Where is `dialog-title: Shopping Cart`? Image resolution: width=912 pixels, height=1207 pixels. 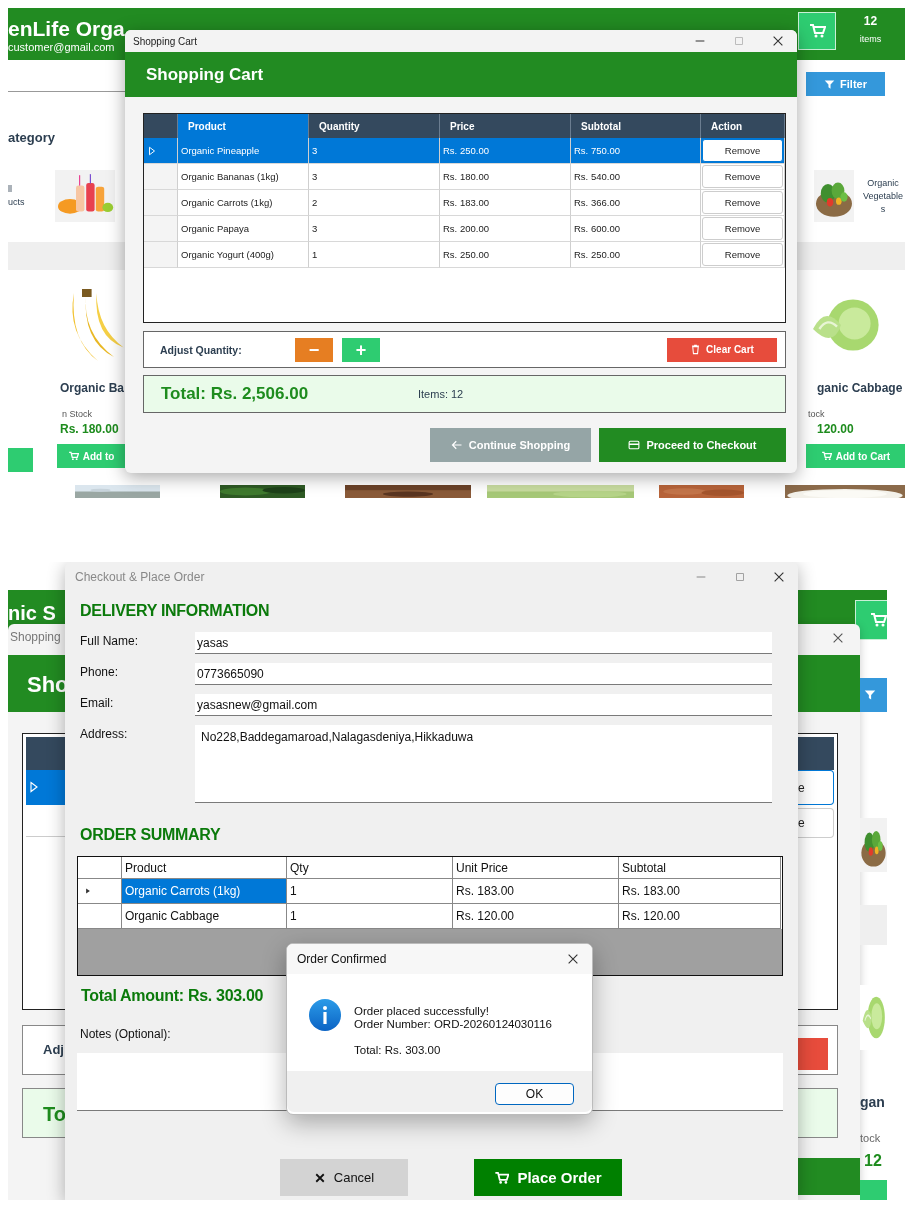
dialog-title: Shopping Cart is located at coordinates (205, 74).